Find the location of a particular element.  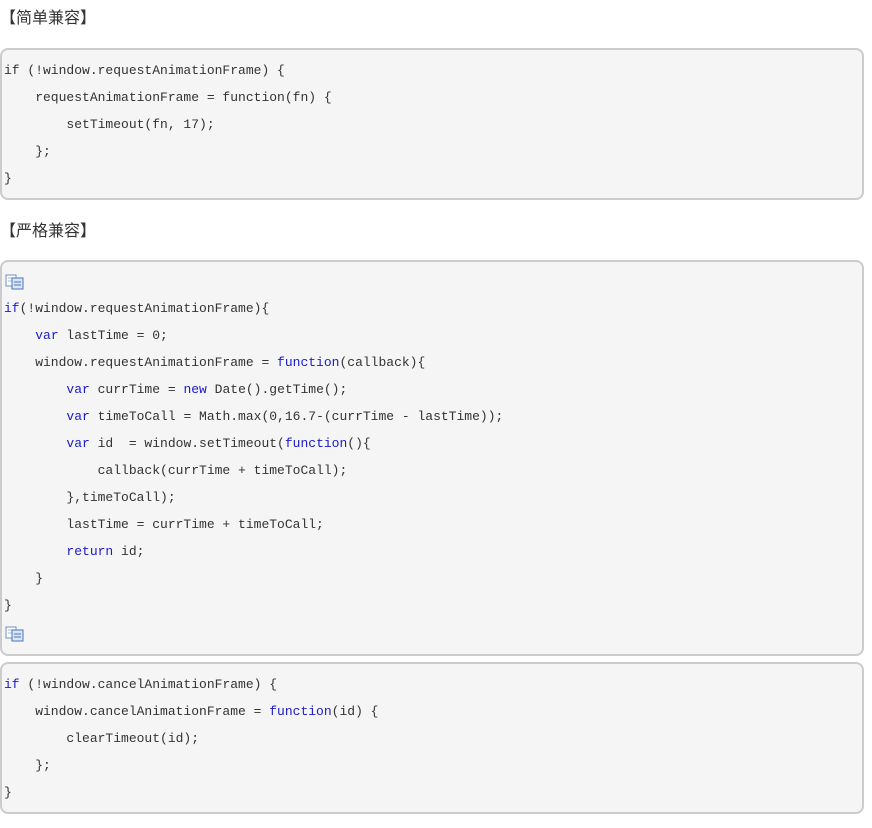

code-line: var lastTime = 0; is located at coordinates (86, 336).